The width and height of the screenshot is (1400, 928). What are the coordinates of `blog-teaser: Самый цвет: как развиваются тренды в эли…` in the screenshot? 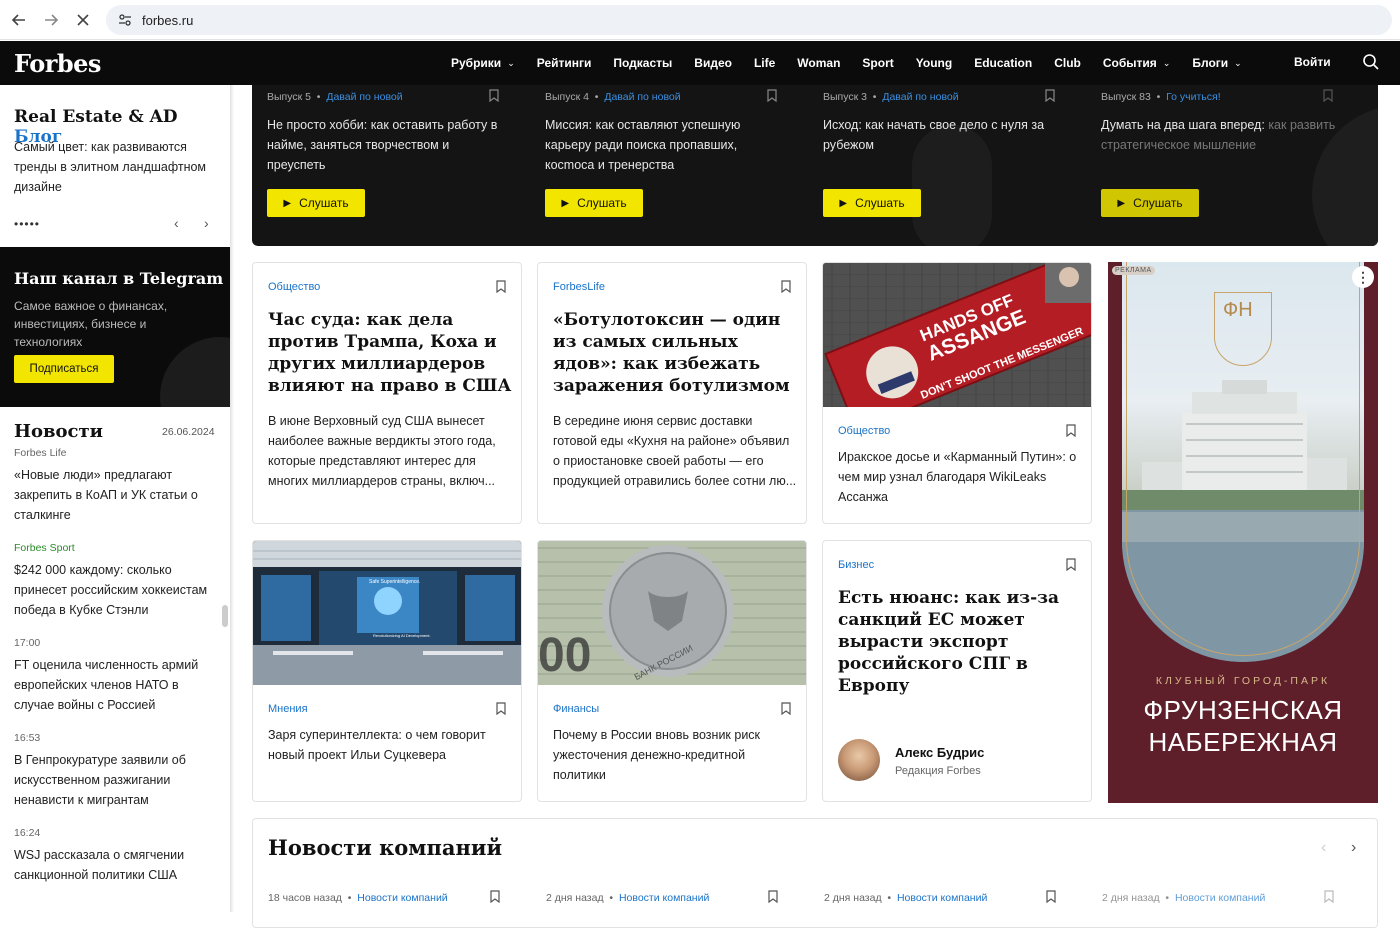 It's located at (116, 167).